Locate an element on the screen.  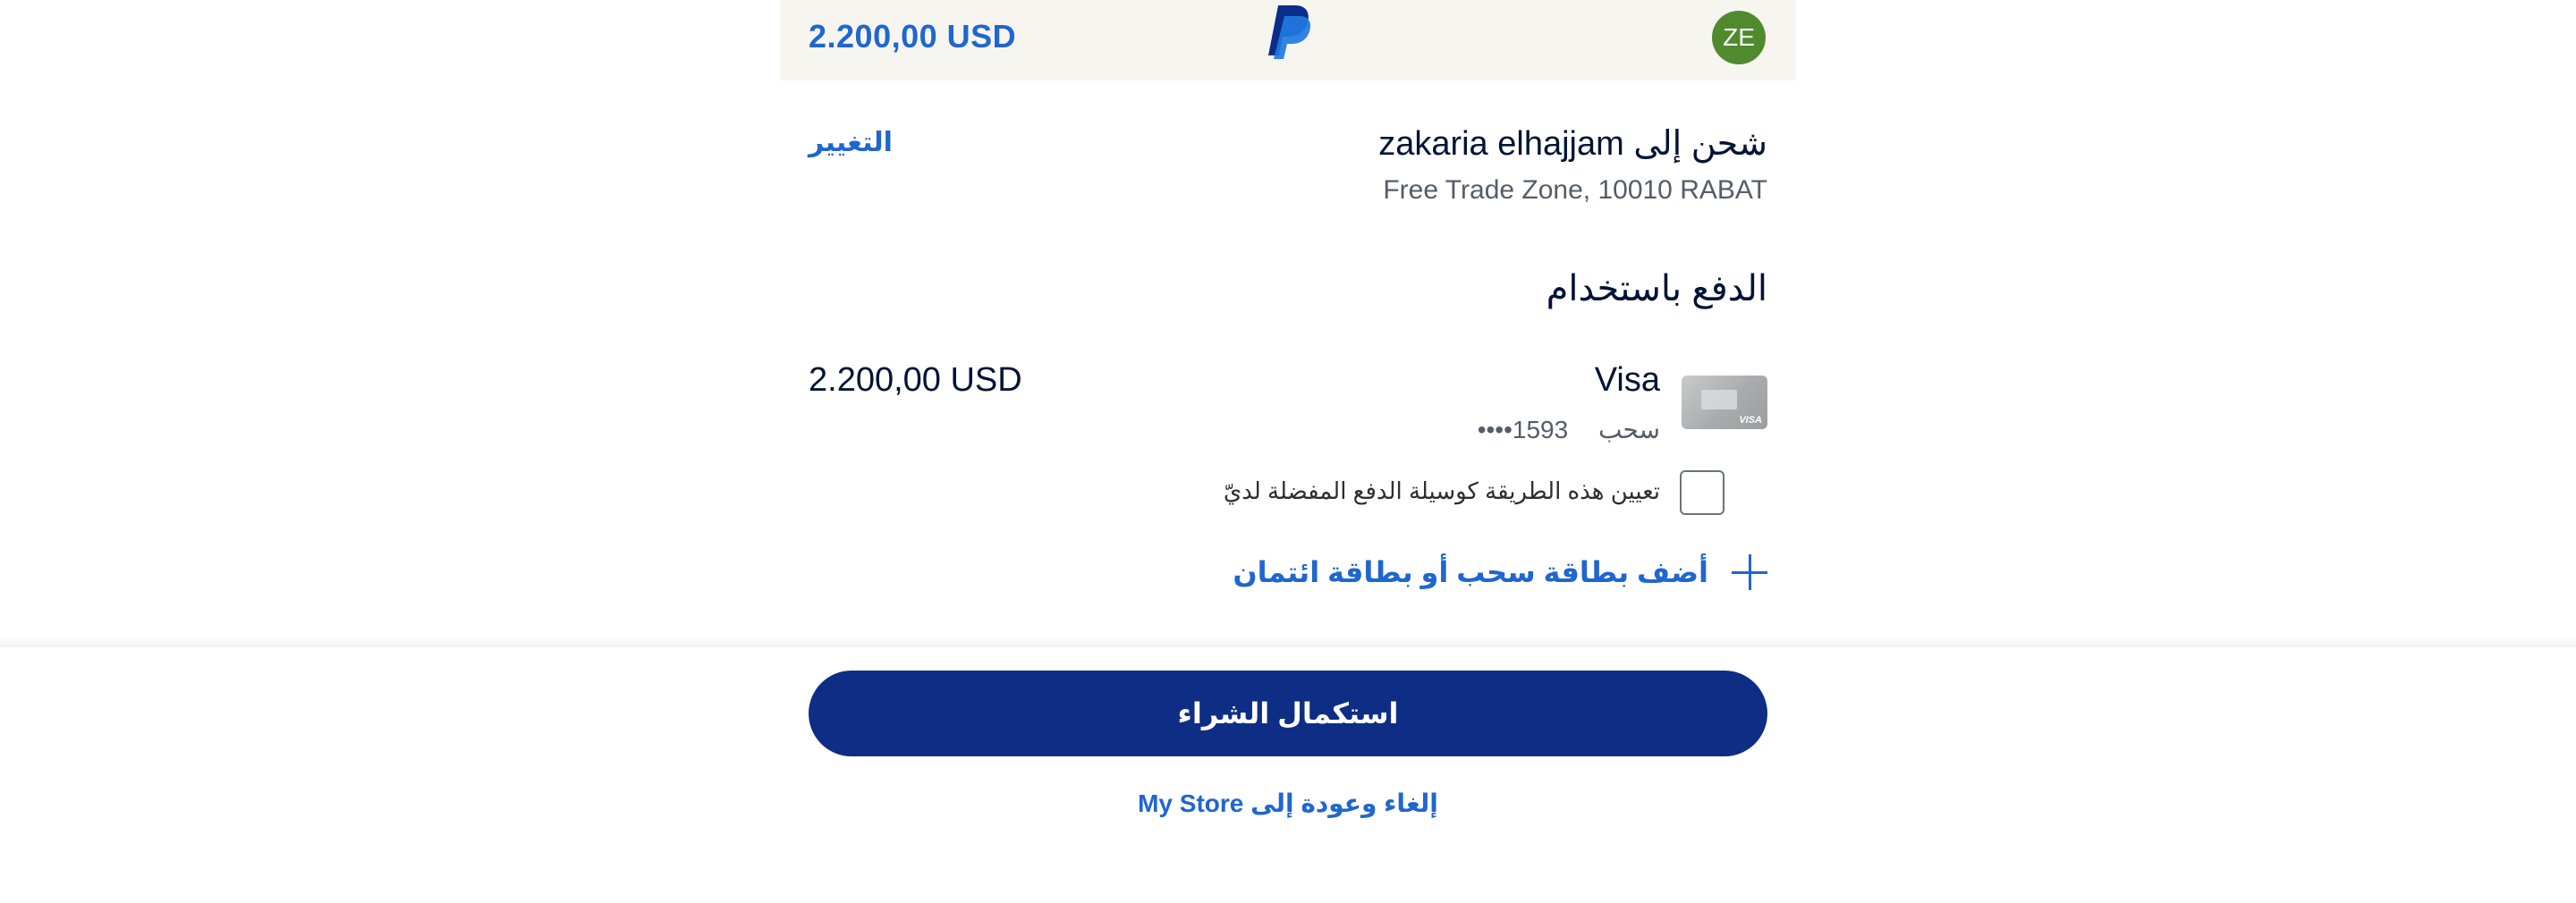
preferred-method-checkbox is located at coordinates (1702, 492).